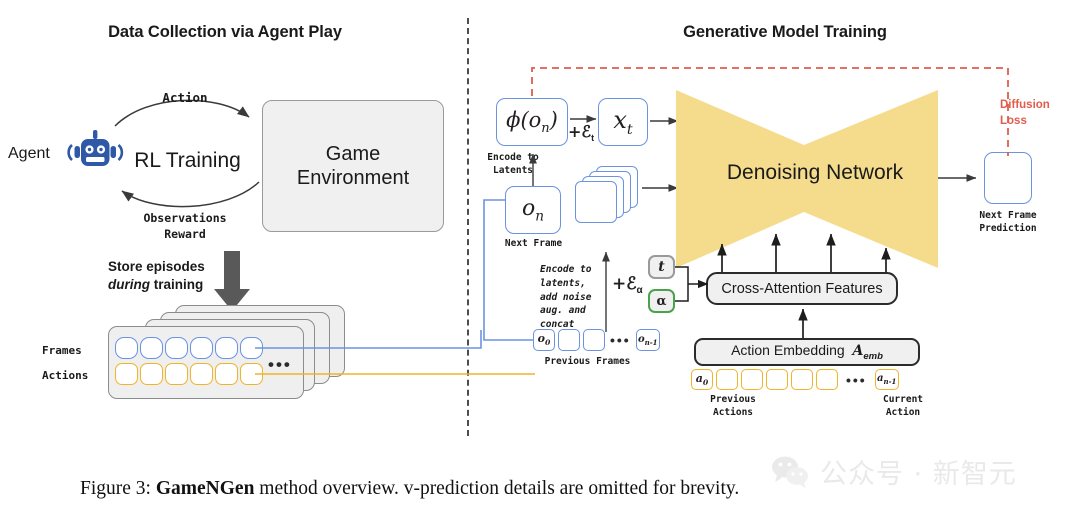 This screenshot has width=1080, height=523. Describe the element at coordinates (858, 351) in the screenshot. I see `action-embedding-symbol: A` at that location.